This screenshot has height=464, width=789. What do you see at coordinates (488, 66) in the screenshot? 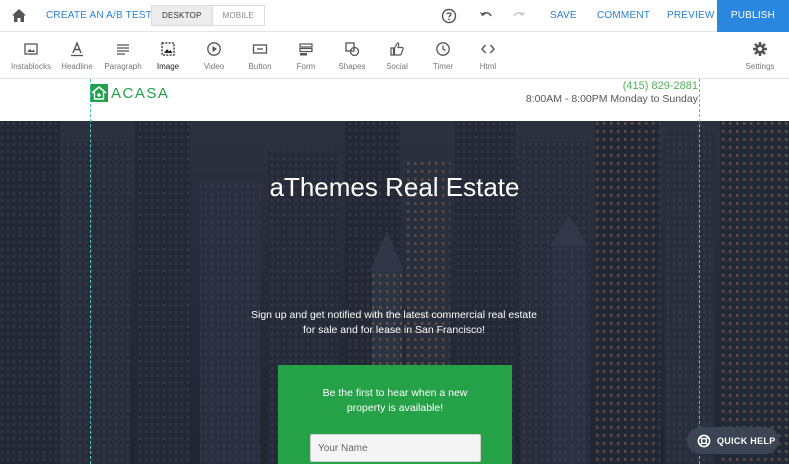
I see `tool-label: Html` at bounding box center [488, 66].